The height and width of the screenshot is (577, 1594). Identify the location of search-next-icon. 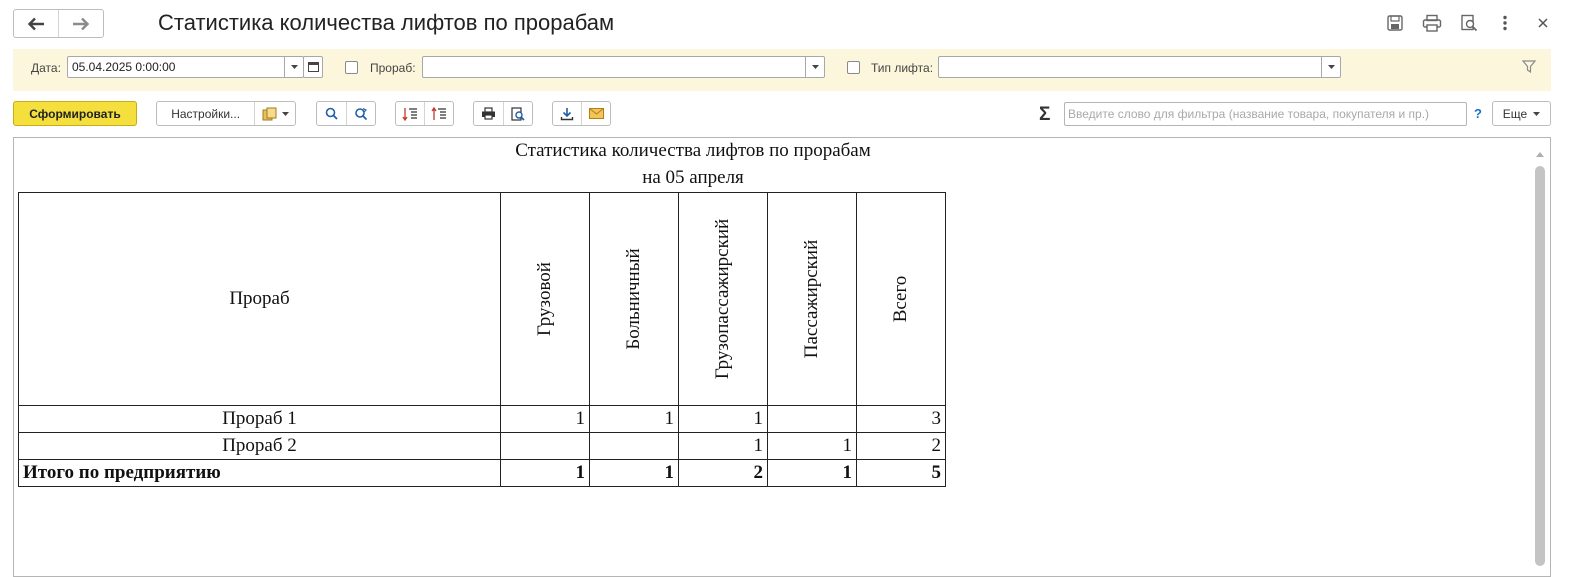
(360, 113).